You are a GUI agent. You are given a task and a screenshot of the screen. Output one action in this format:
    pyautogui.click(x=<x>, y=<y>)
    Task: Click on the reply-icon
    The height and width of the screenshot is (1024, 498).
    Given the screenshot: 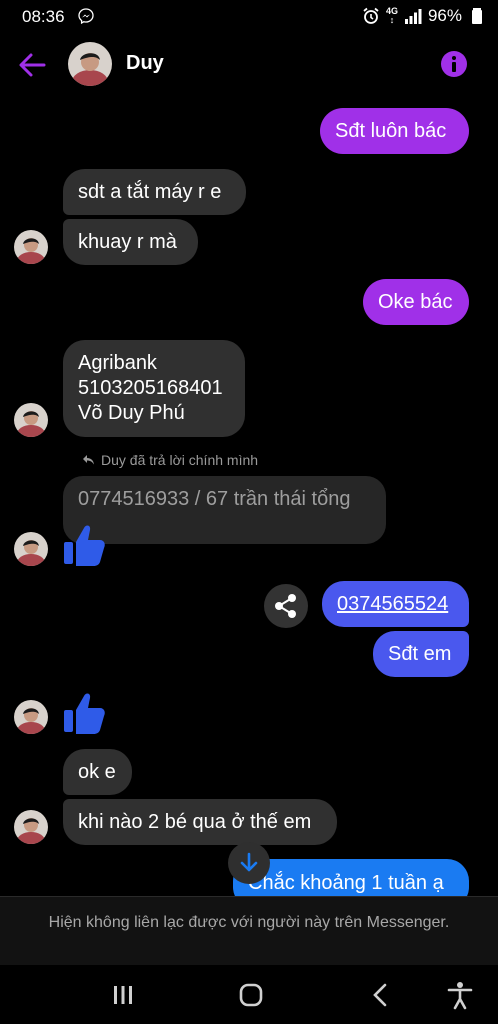 What is the action you would take?
    pyautogui.click(x=88, y=460)
    